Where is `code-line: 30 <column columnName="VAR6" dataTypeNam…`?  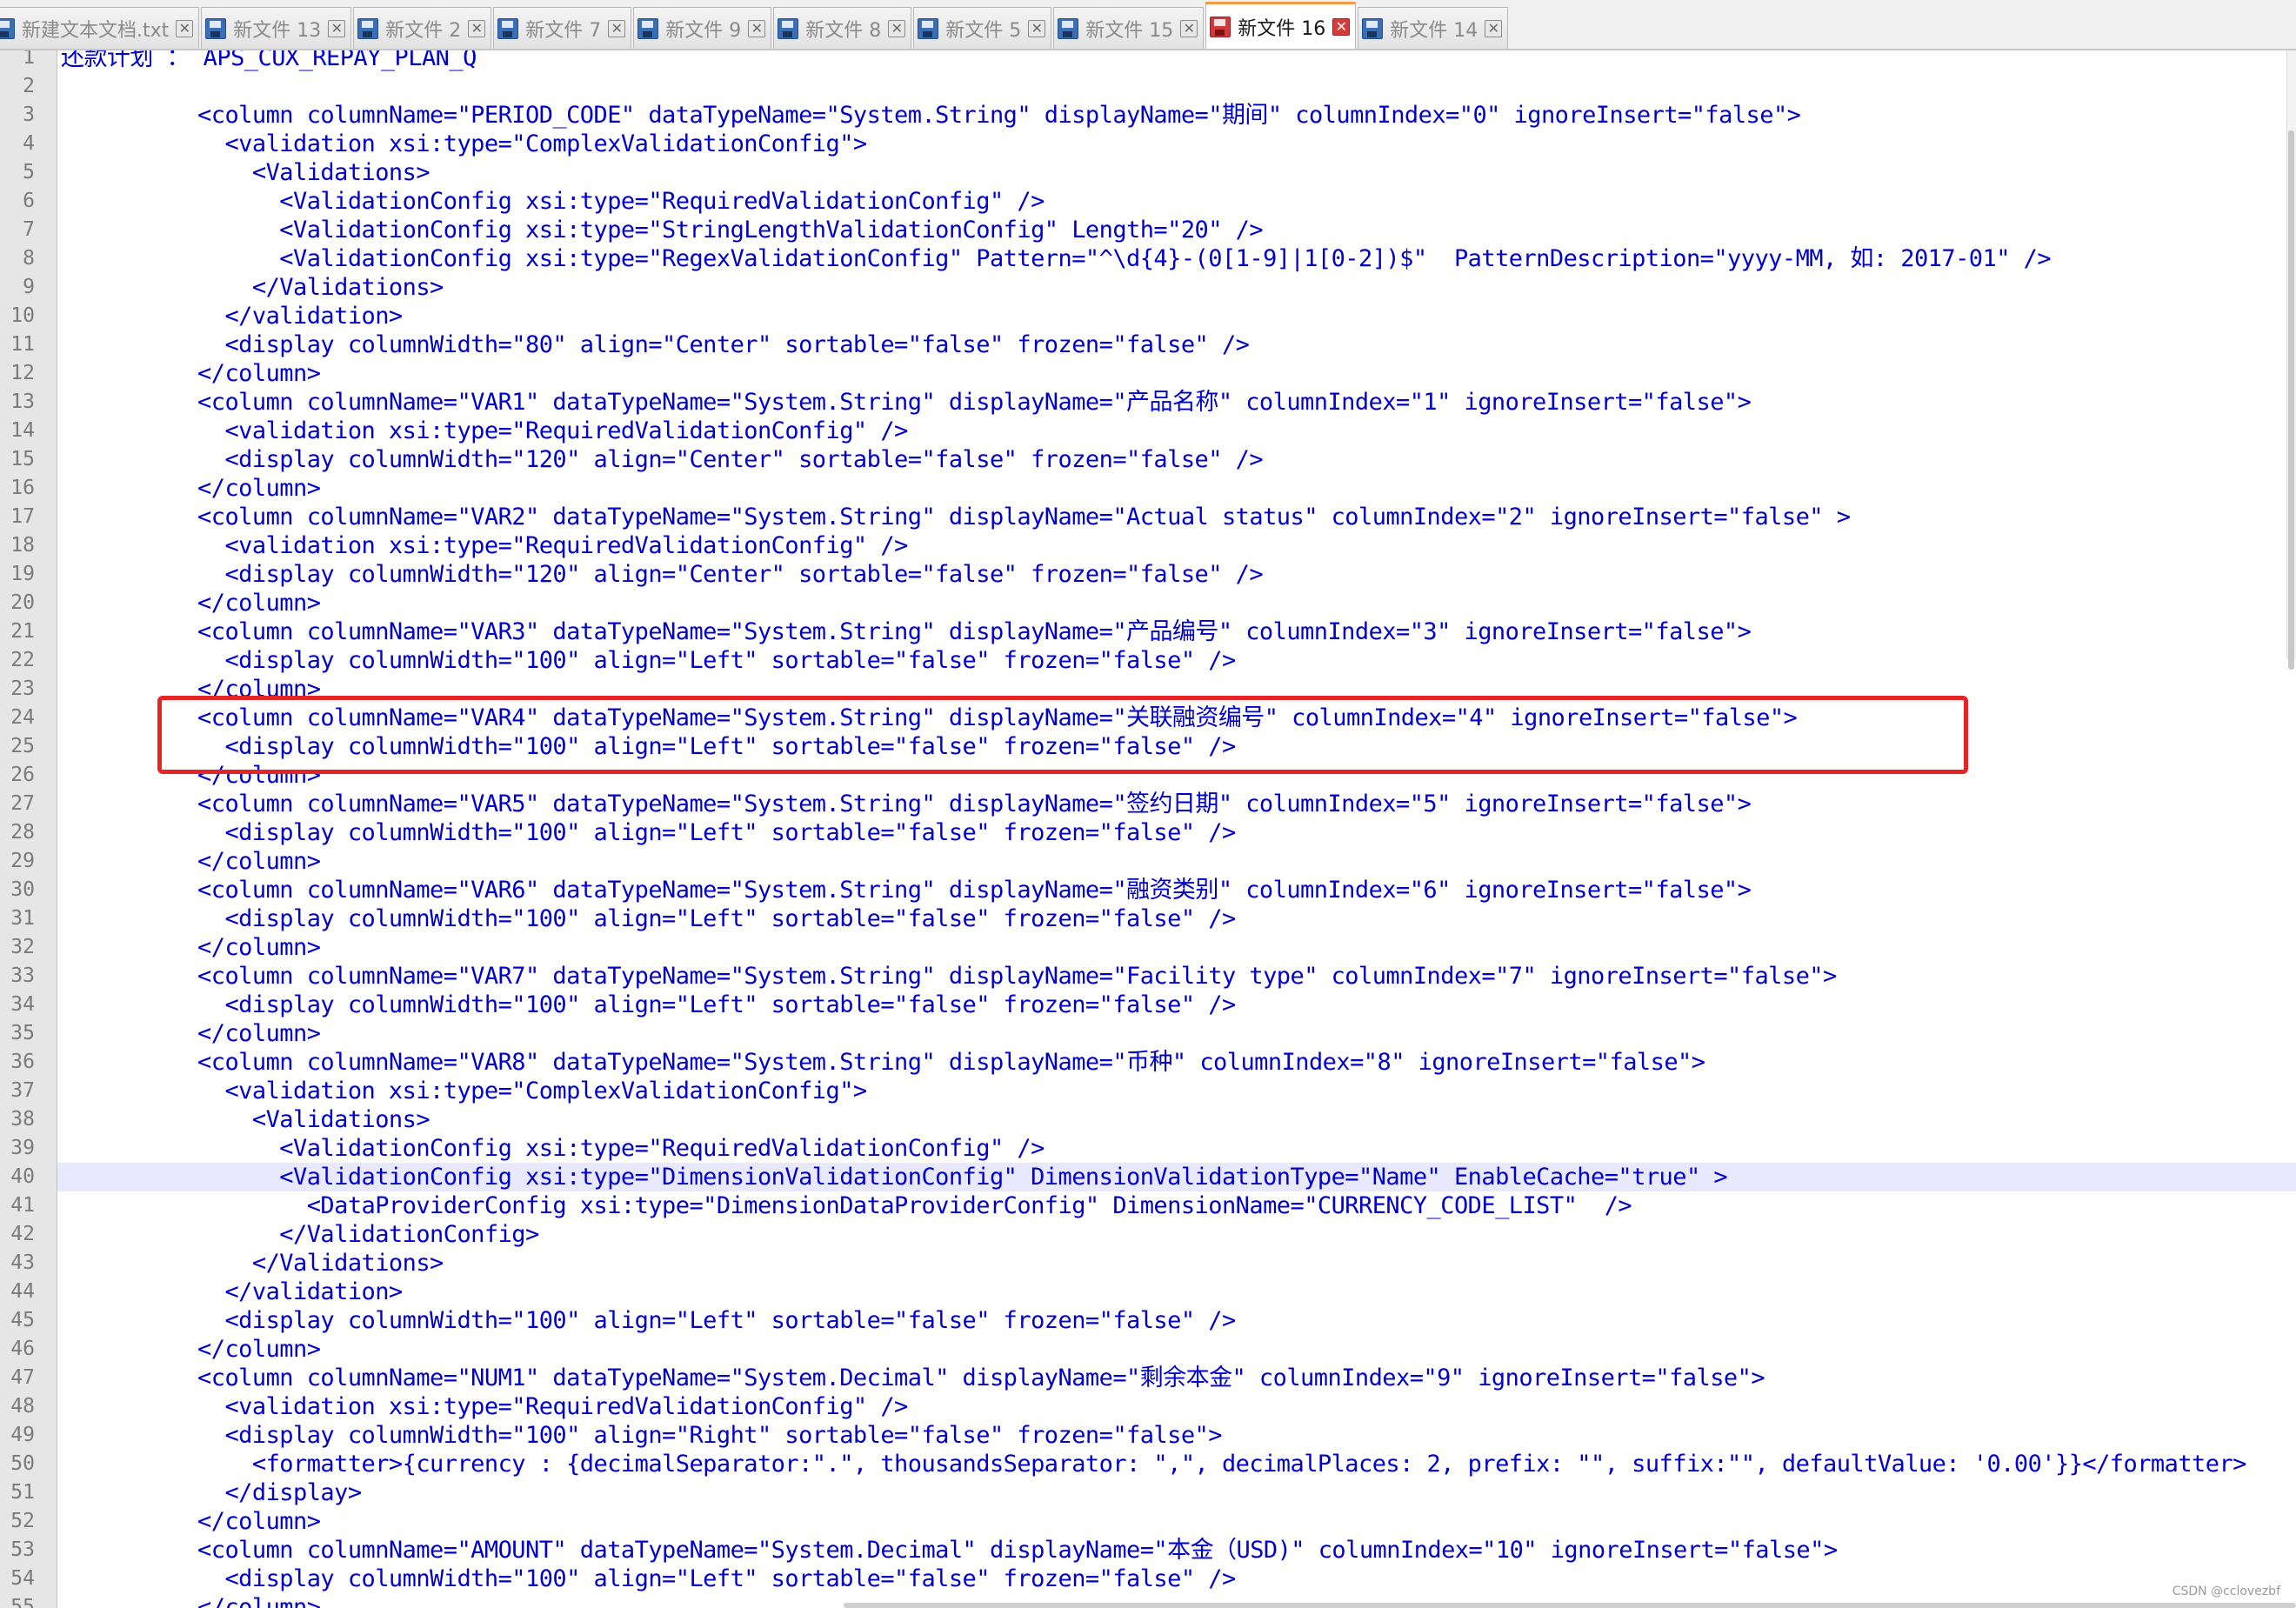 code-line: 30 <column columnName="VAR6" dataTypeNam… is located at coordinates (1153, 890).